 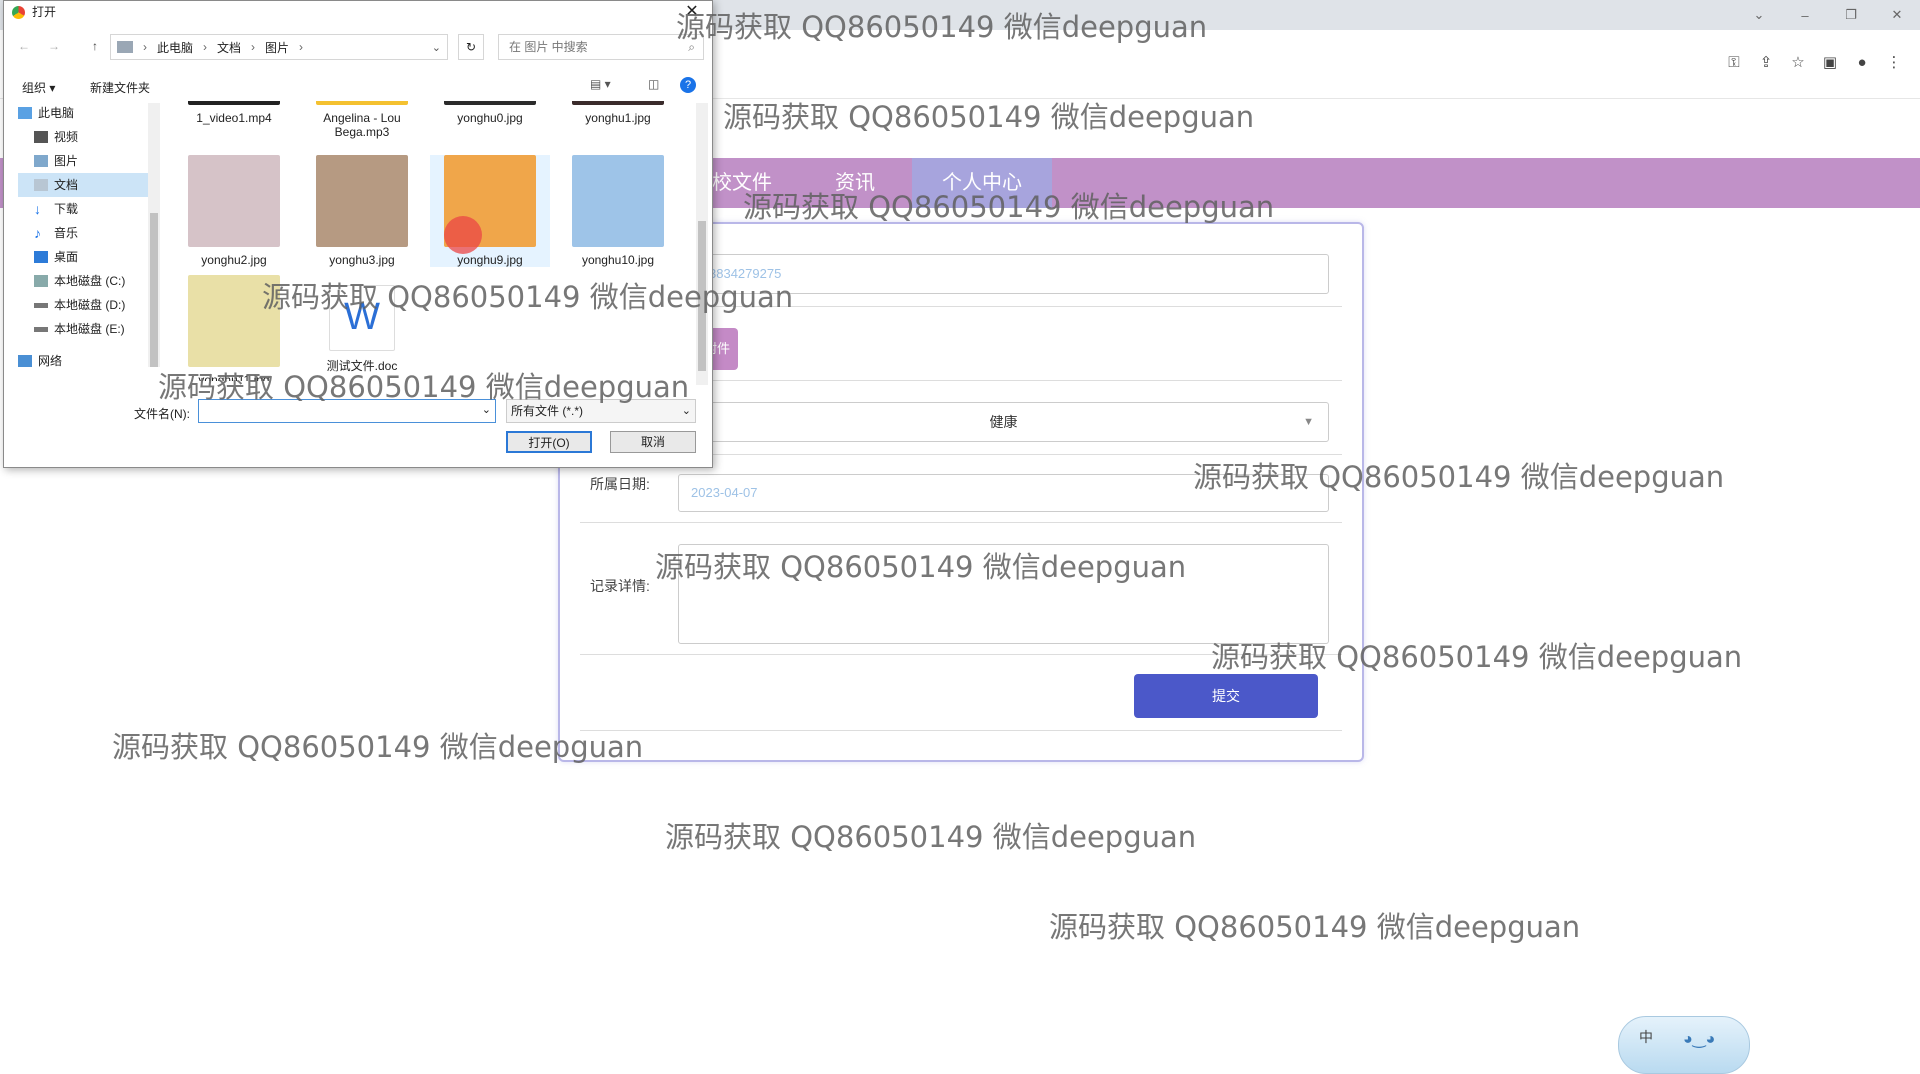 What do you see at coordinates (24, 46) in the screenshot?
I see `back-arrow-icon: ←` at bounding box center [24, 46].